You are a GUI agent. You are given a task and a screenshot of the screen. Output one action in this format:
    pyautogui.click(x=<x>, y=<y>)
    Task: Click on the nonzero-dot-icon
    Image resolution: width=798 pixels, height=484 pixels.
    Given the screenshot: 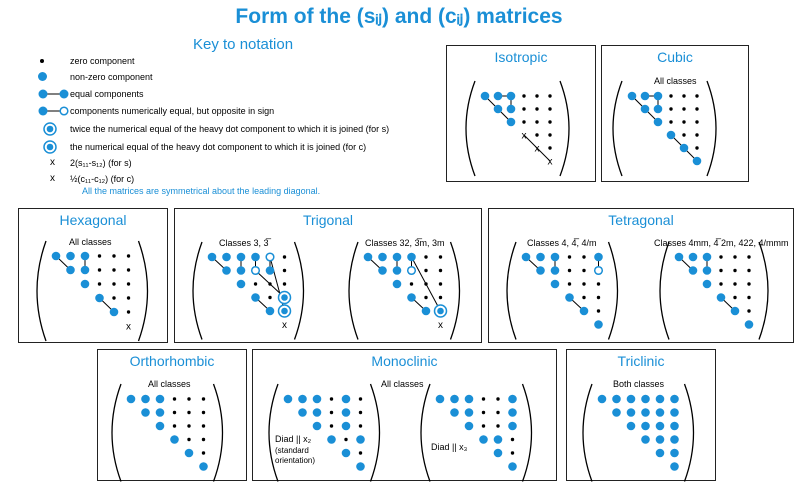 What is the action you would take?
    pyautogui.click(x=42, y=76)
    